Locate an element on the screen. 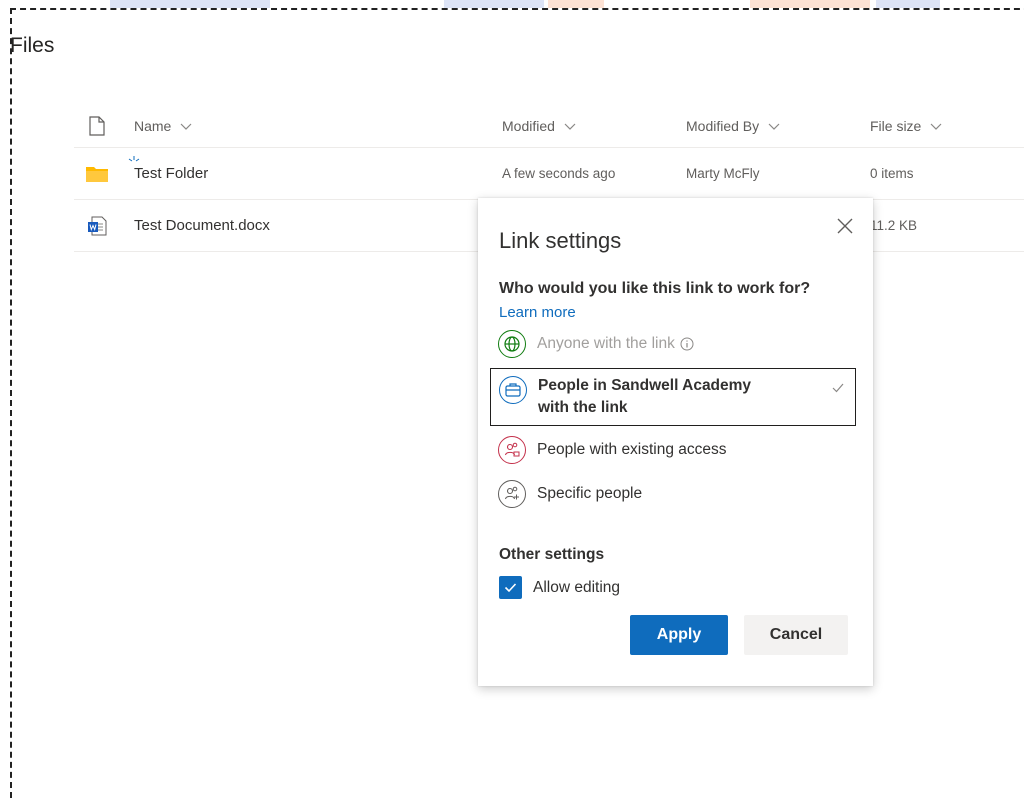 This screenshot has height=798, width=1024. folder-icon is located at coordinates (97, 173).